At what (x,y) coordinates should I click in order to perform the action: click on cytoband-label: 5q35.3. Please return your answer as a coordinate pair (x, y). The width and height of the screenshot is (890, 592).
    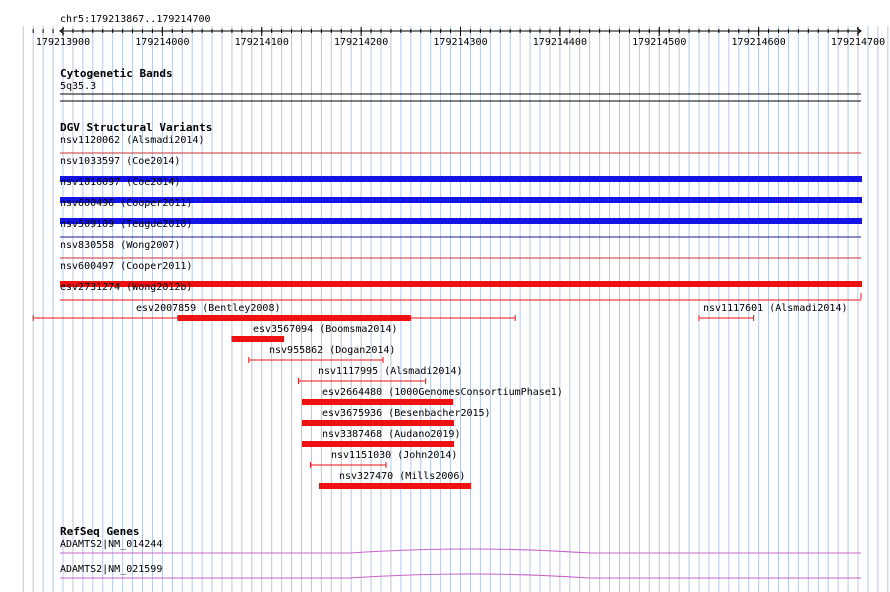
    Looking at the image, I should click on (78, 86).